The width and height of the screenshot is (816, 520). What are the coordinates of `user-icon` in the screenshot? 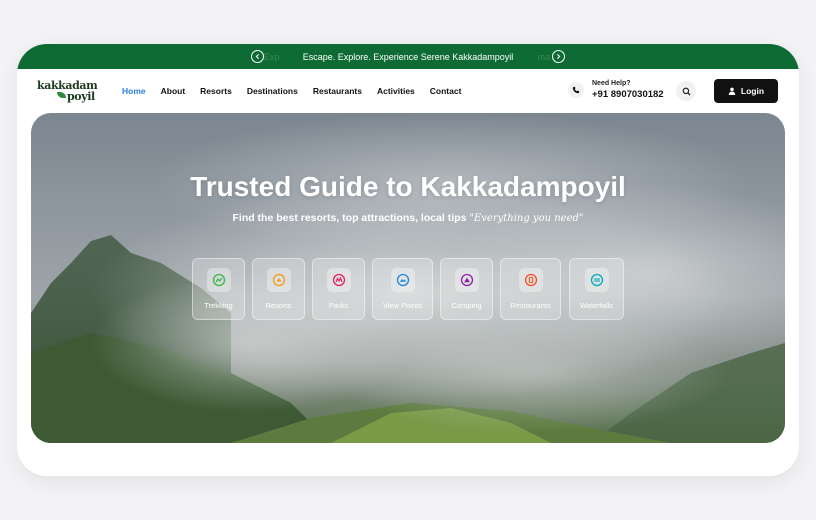 It's located at (732, 91).